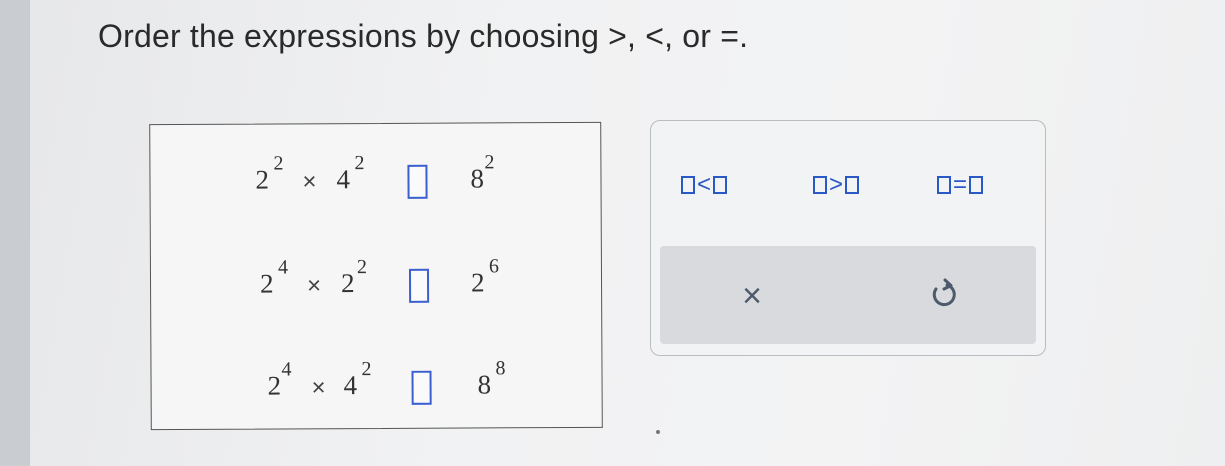 The height and width of the screenshot is (466, 1225). I want to click on less-than-button: <, so click(704, 185).